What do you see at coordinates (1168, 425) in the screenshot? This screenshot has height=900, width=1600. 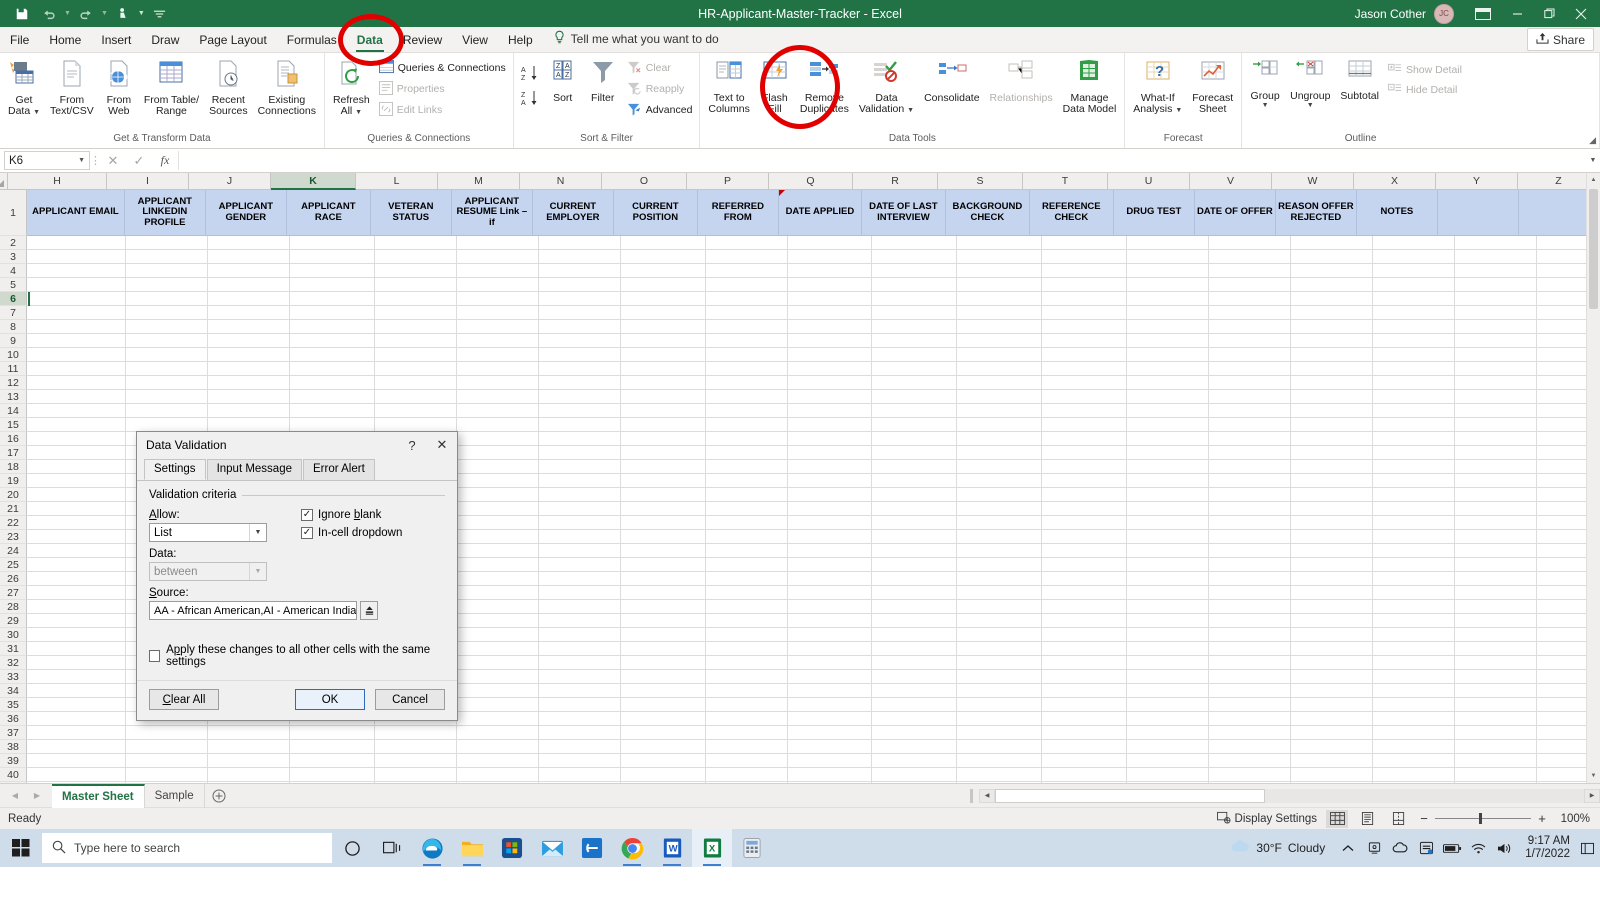 I see `cell-U15` at bounding box center [1168, 425].